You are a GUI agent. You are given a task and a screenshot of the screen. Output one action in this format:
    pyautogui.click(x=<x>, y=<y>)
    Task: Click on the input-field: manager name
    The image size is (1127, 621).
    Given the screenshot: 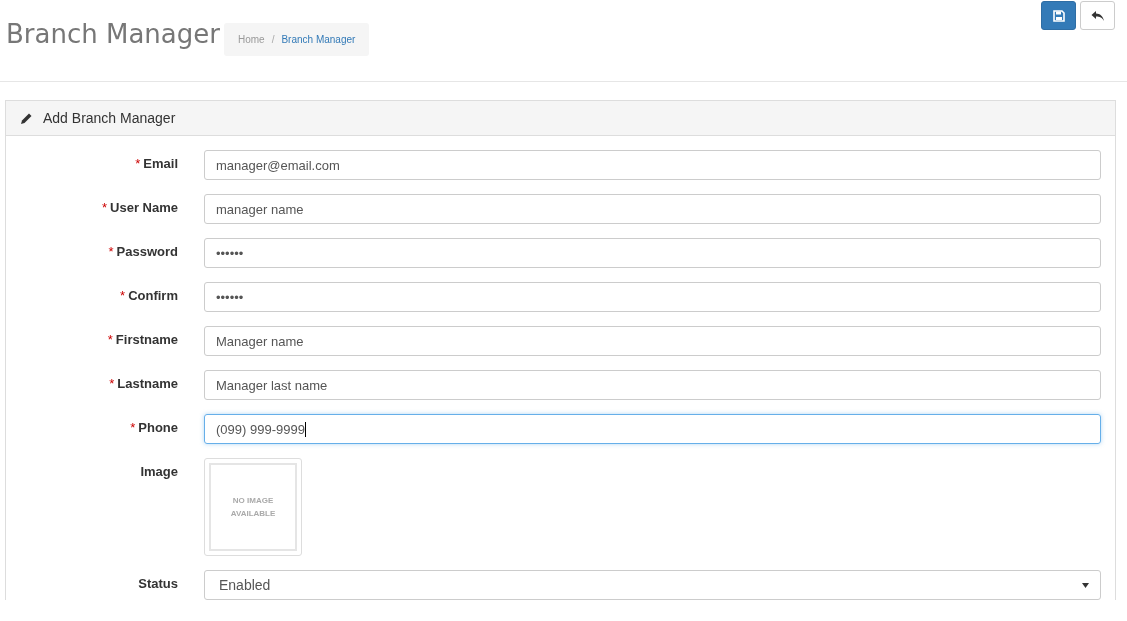 What is the action you would take?
    pyautogui.click(x=652, y=209)
    